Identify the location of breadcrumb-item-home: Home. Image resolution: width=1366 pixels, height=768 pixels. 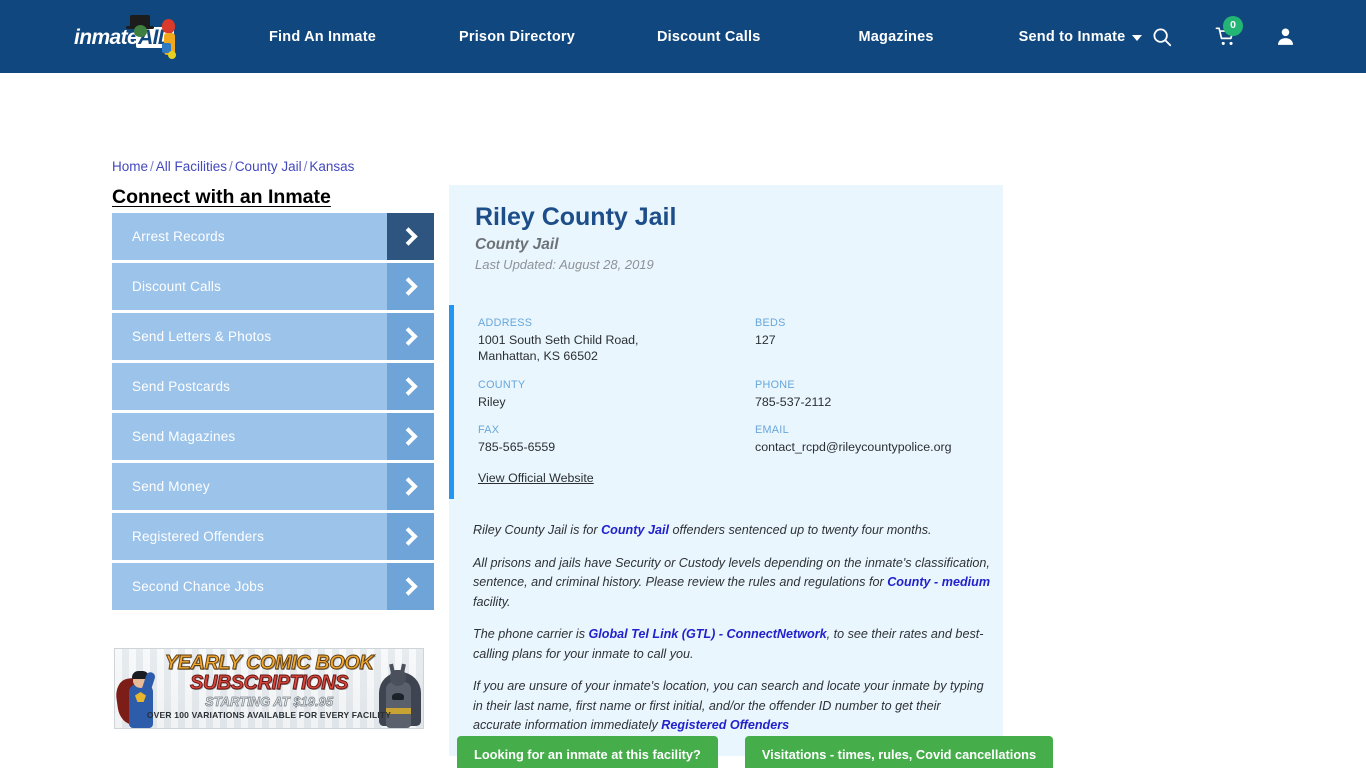
(130, 166).